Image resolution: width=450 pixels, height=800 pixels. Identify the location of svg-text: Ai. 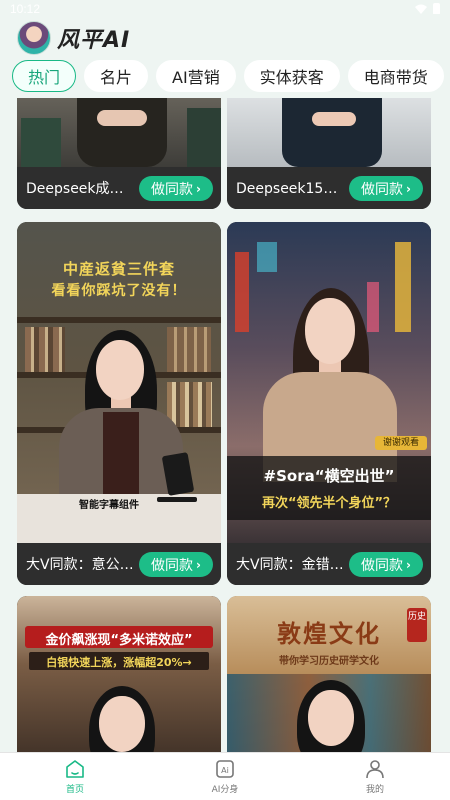
(225, 770).